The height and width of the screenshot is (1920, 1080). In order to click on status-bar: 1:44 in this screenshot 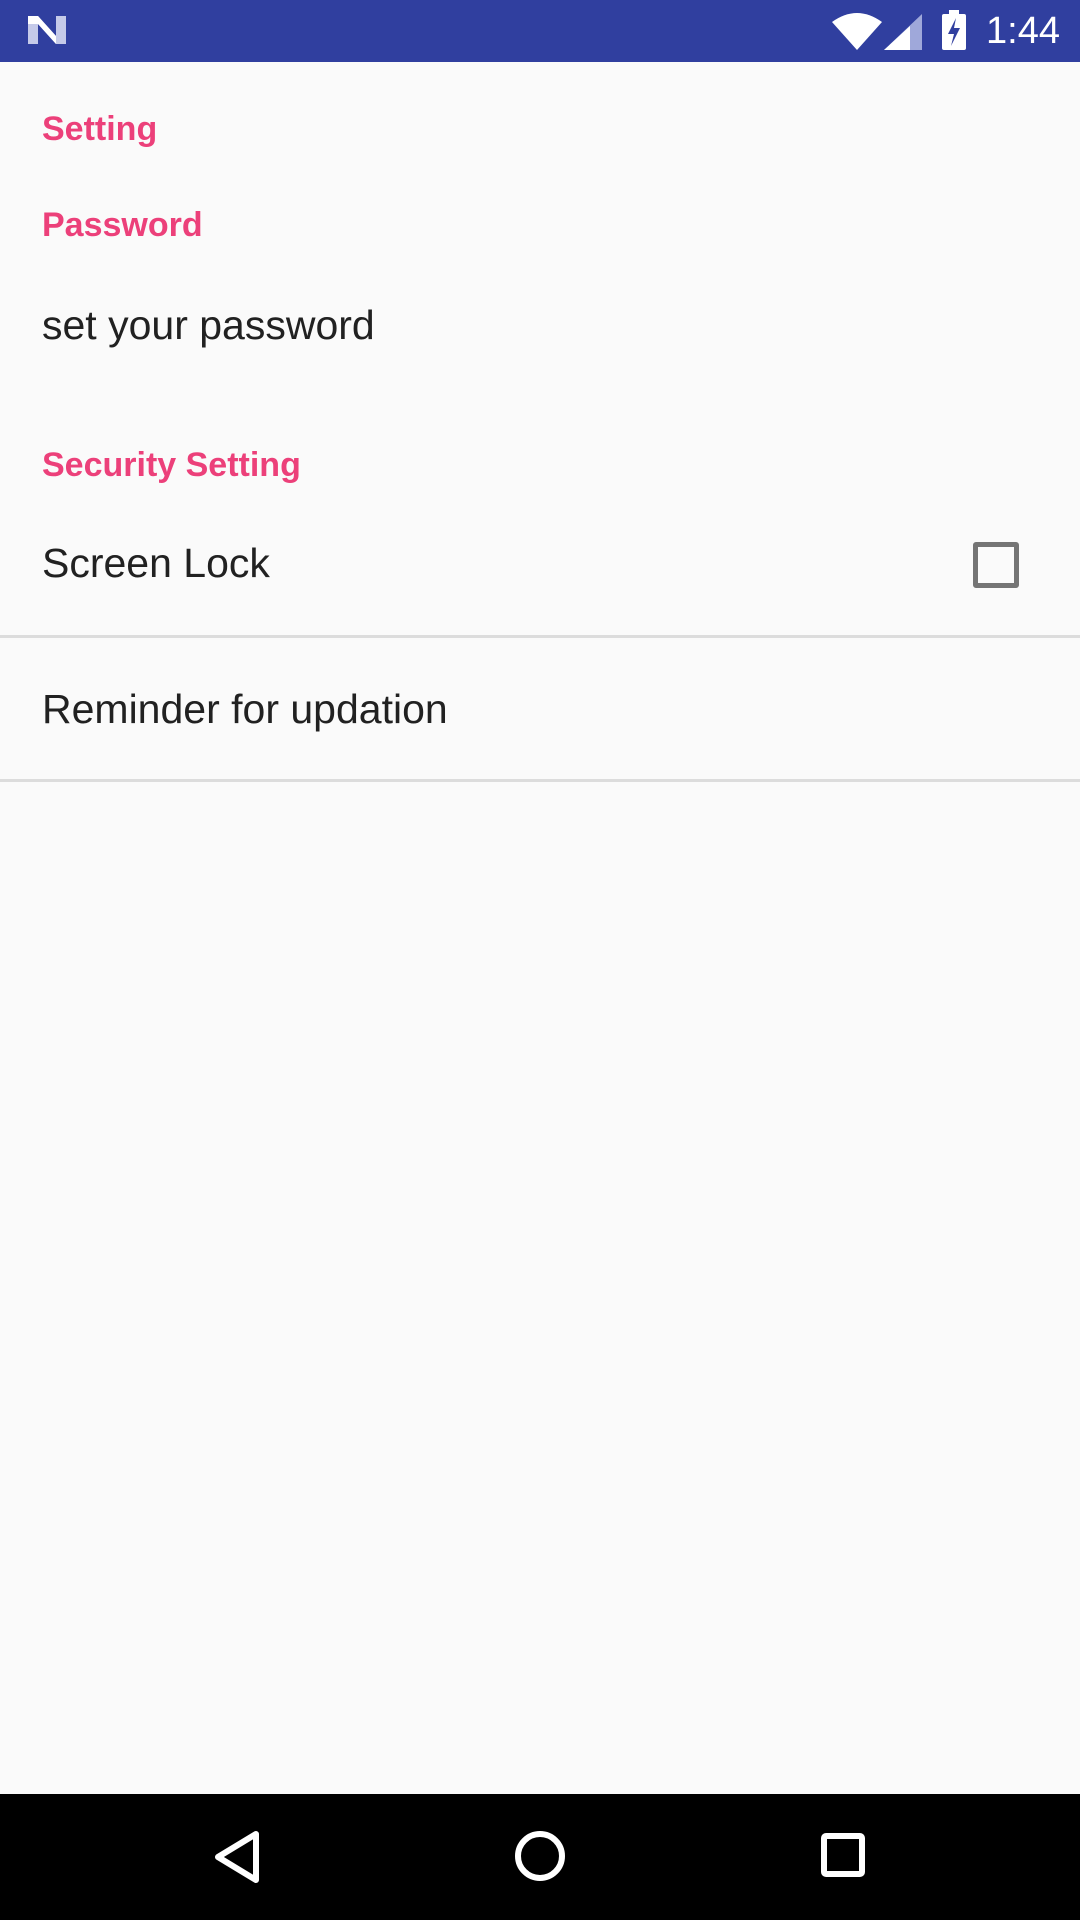, I will do `click(540, 31)`.